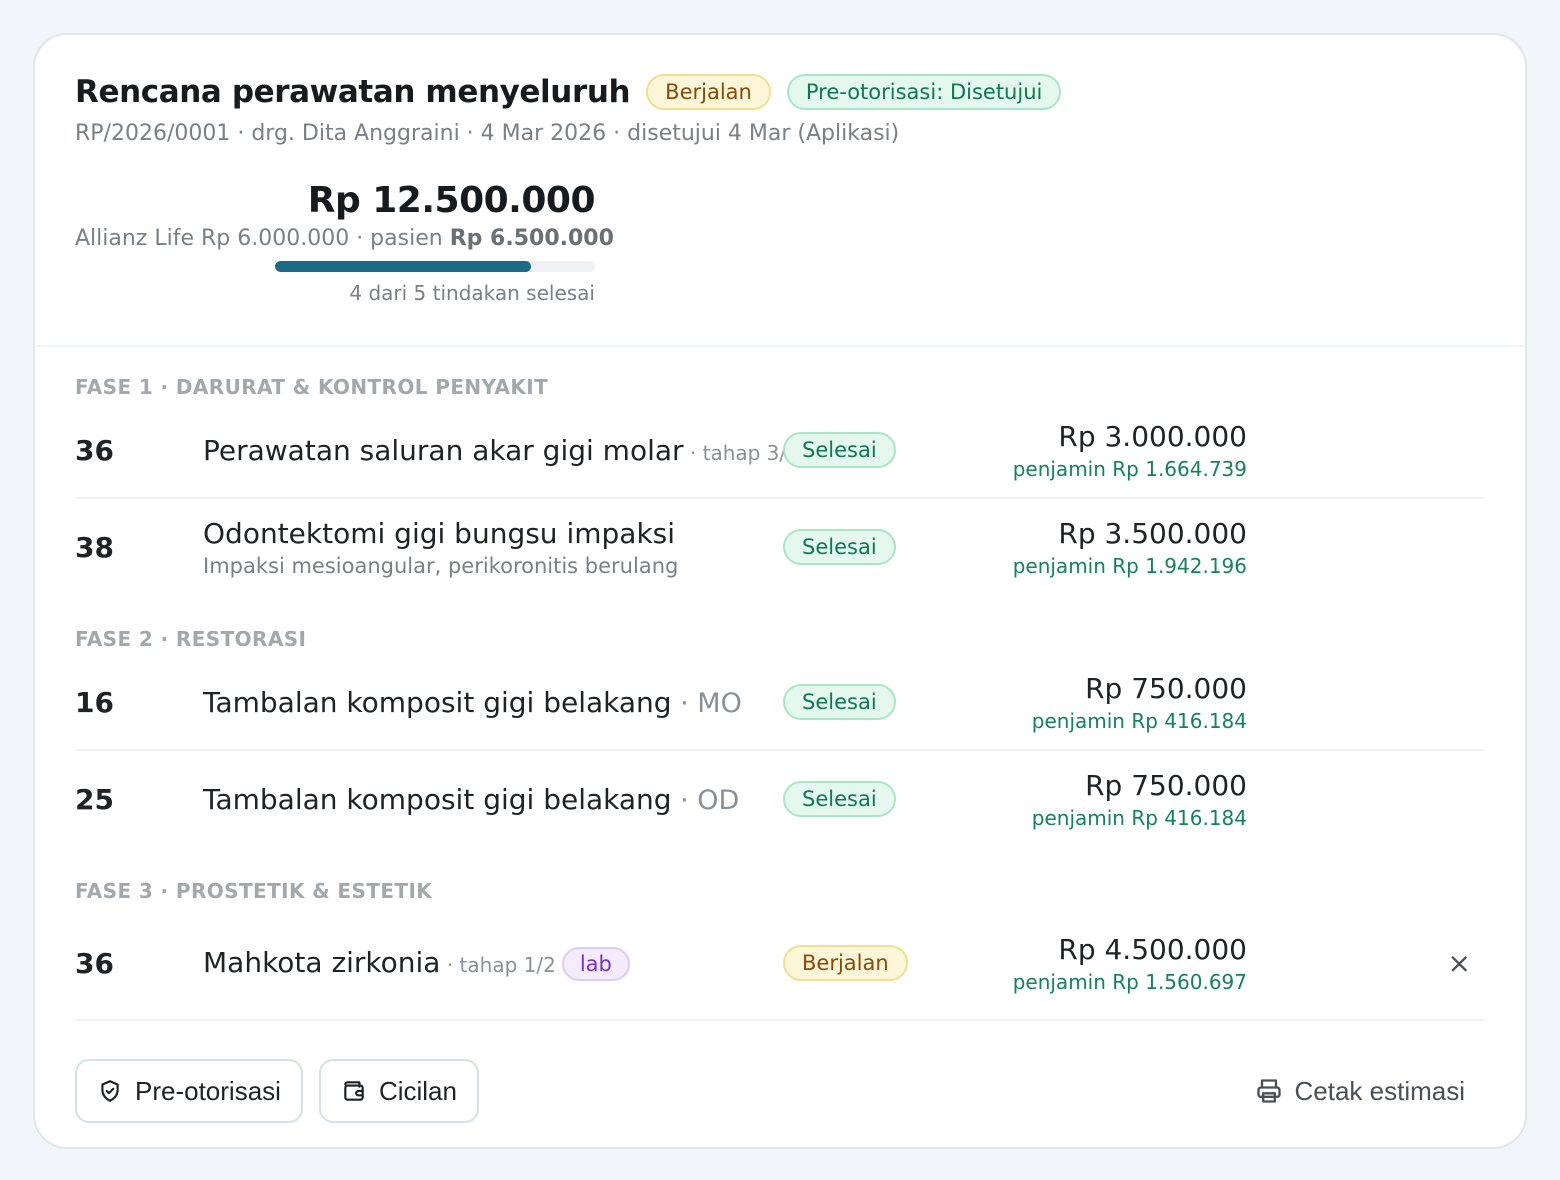 The image size is (1560, 1180). Describe the element at coordinates (531, 238) in the screenshot. I see `patient-share: Rp 6.500.000` at that location.